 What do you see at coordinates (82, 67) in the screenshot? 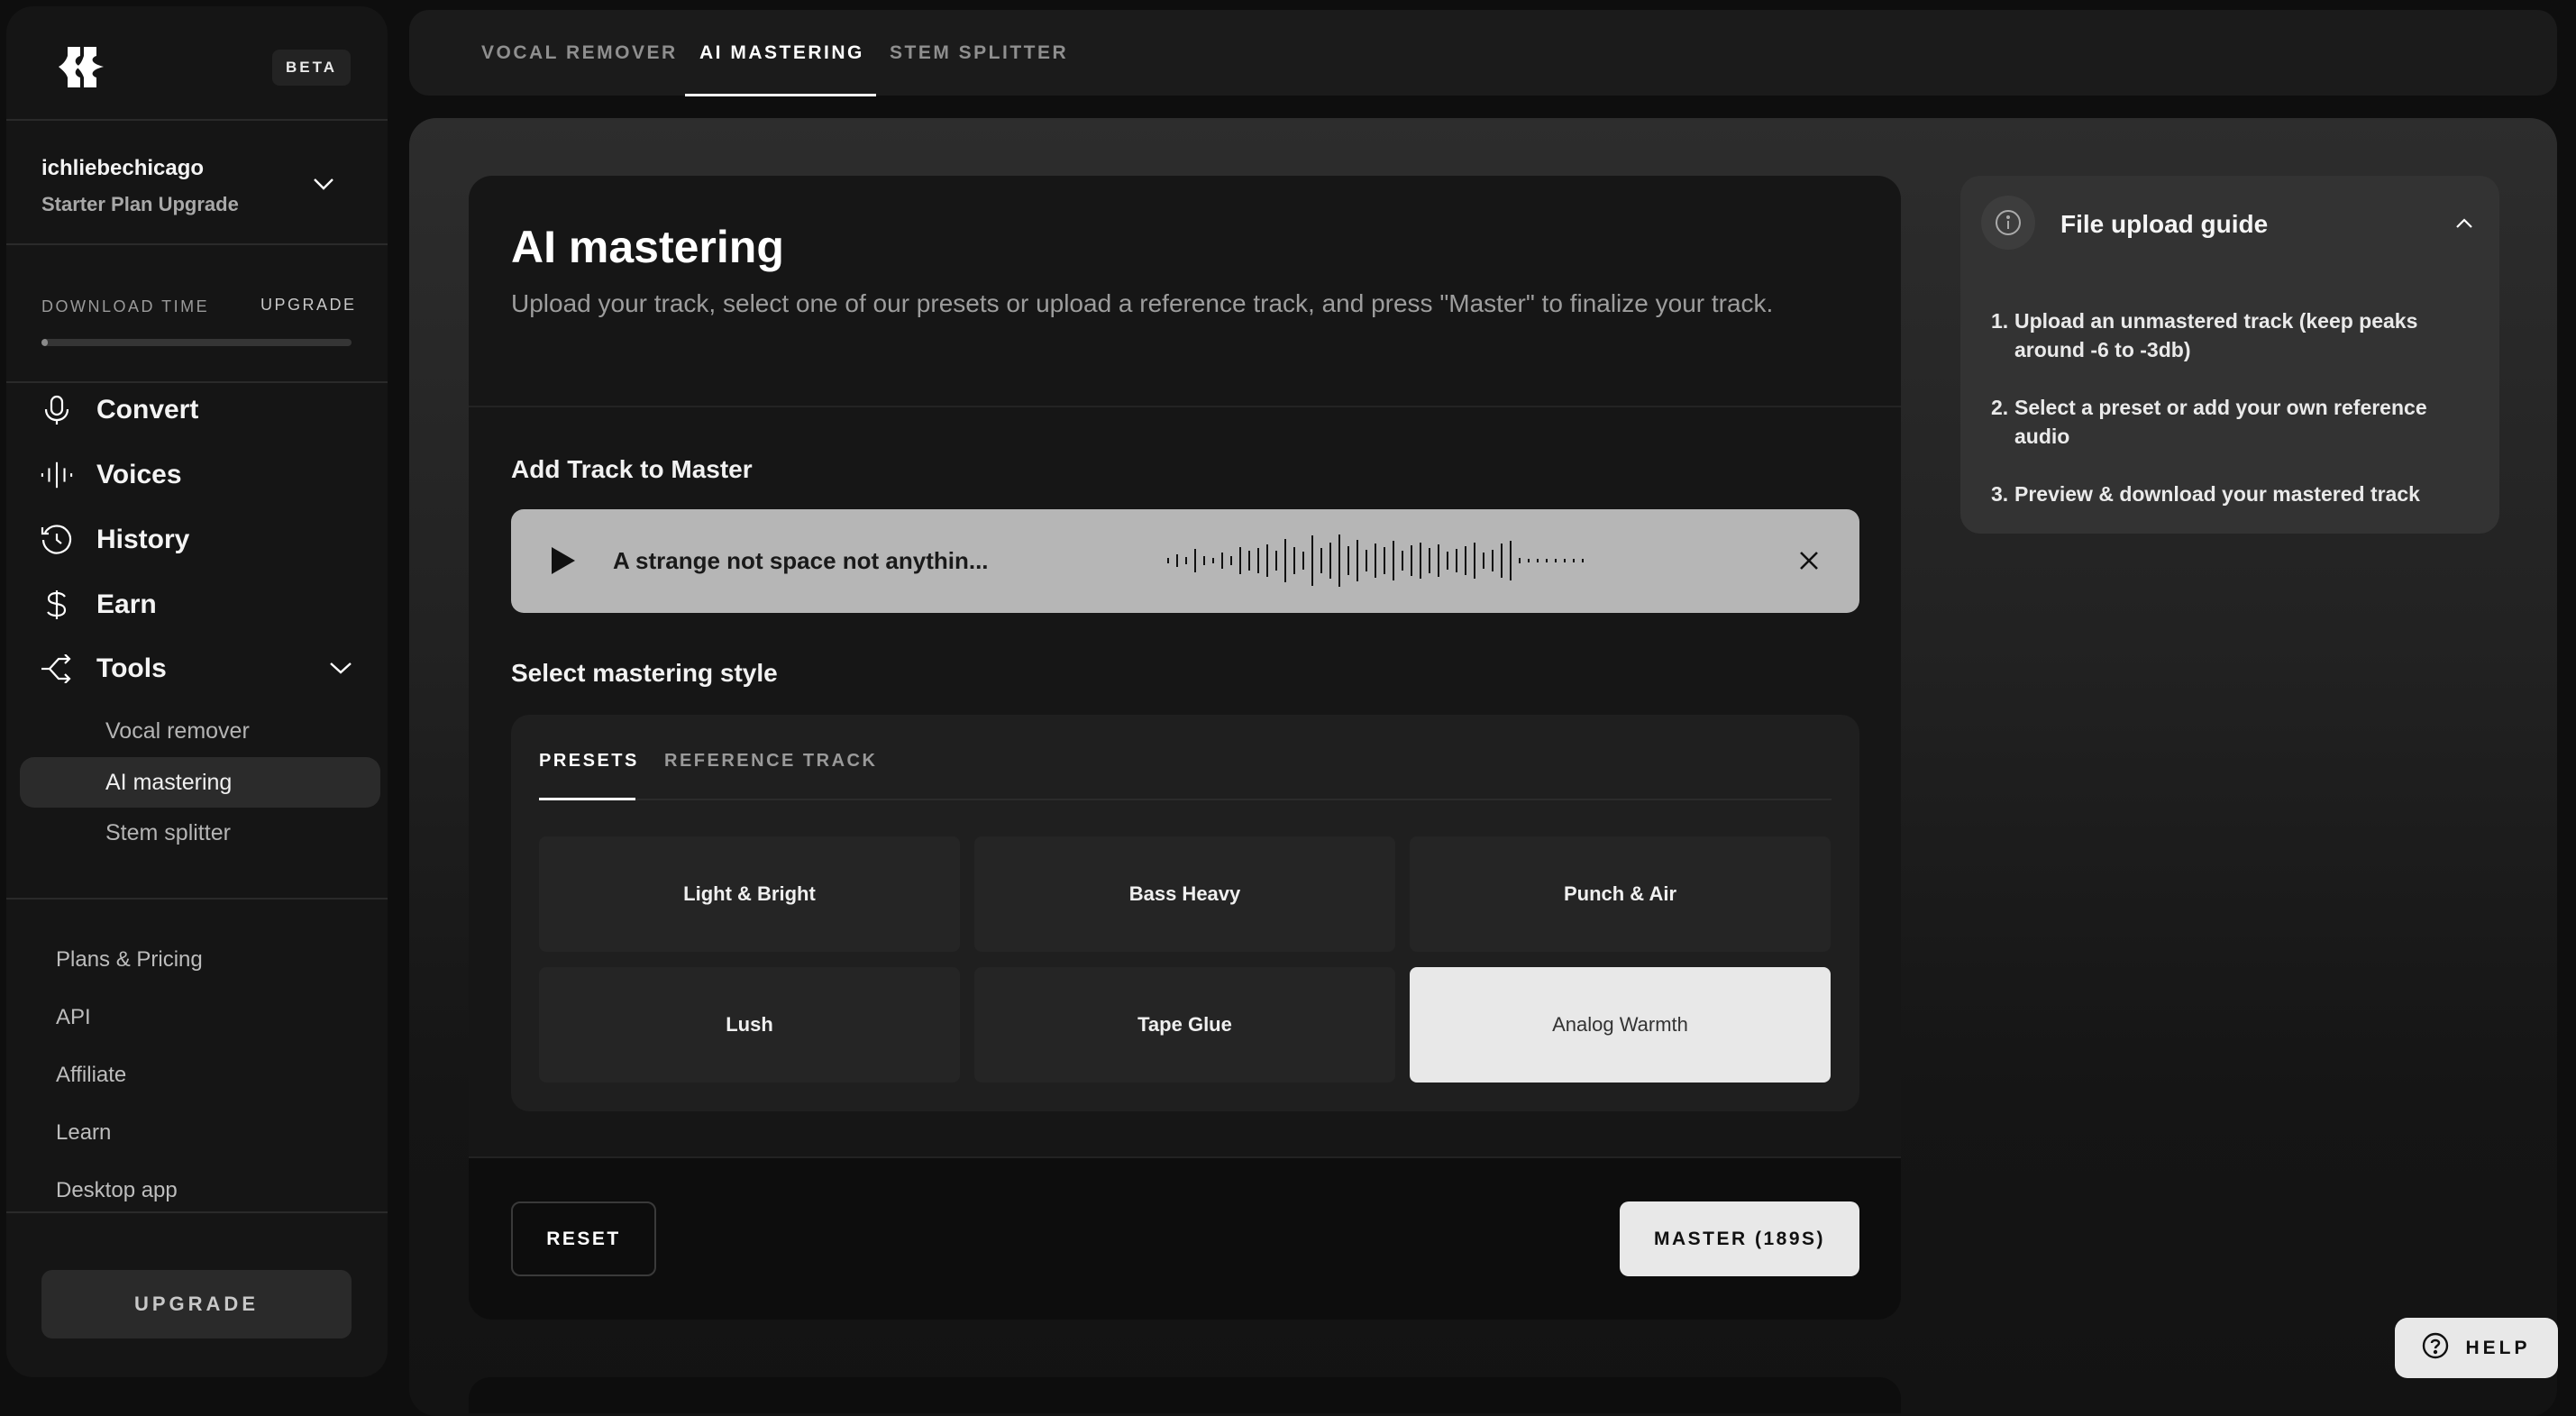
I see `logo-icon` at bounding box center [82, 67].